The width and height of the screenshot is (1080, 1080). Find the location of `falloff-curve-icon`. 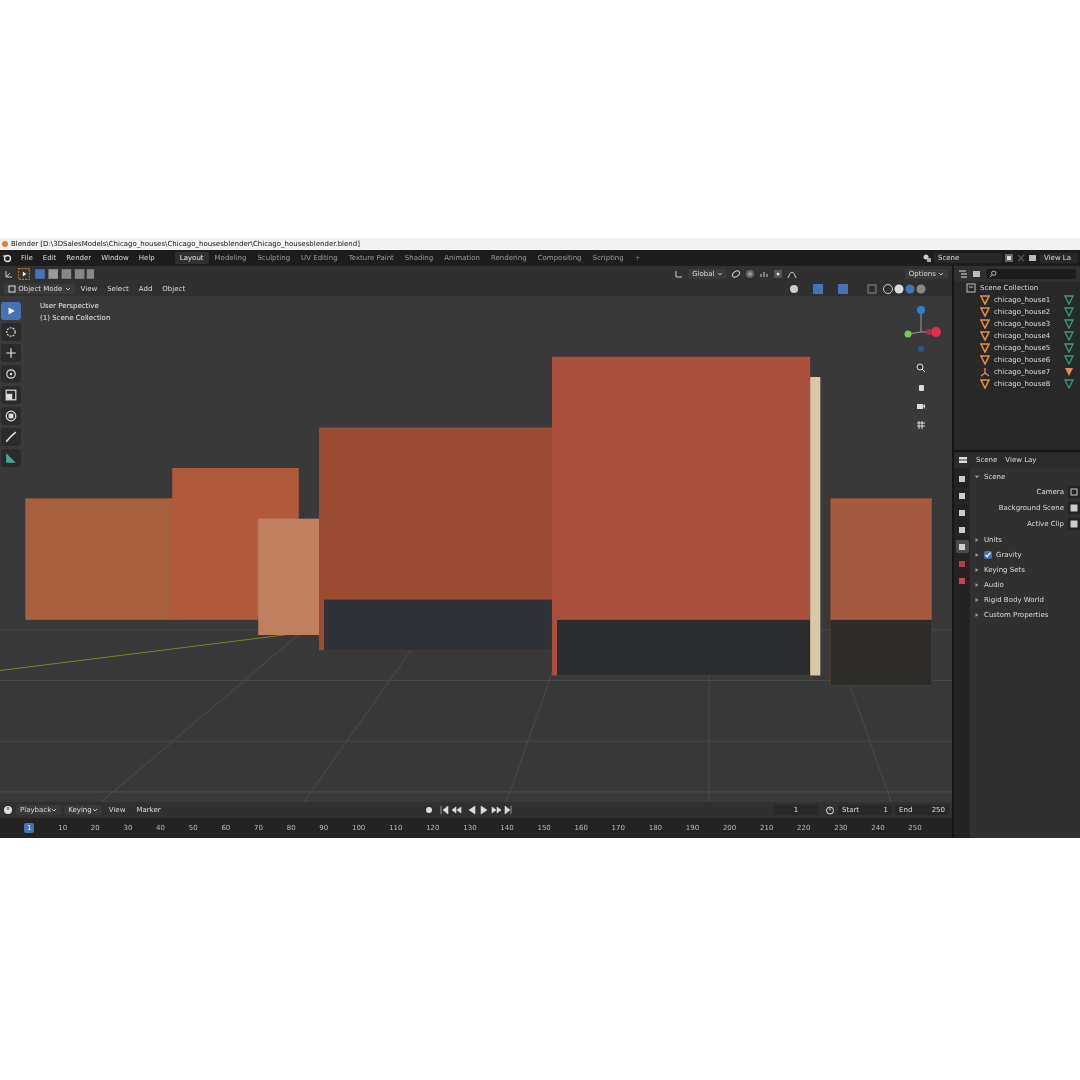

falloff-curve-icon is located at coordinates (791, 274).